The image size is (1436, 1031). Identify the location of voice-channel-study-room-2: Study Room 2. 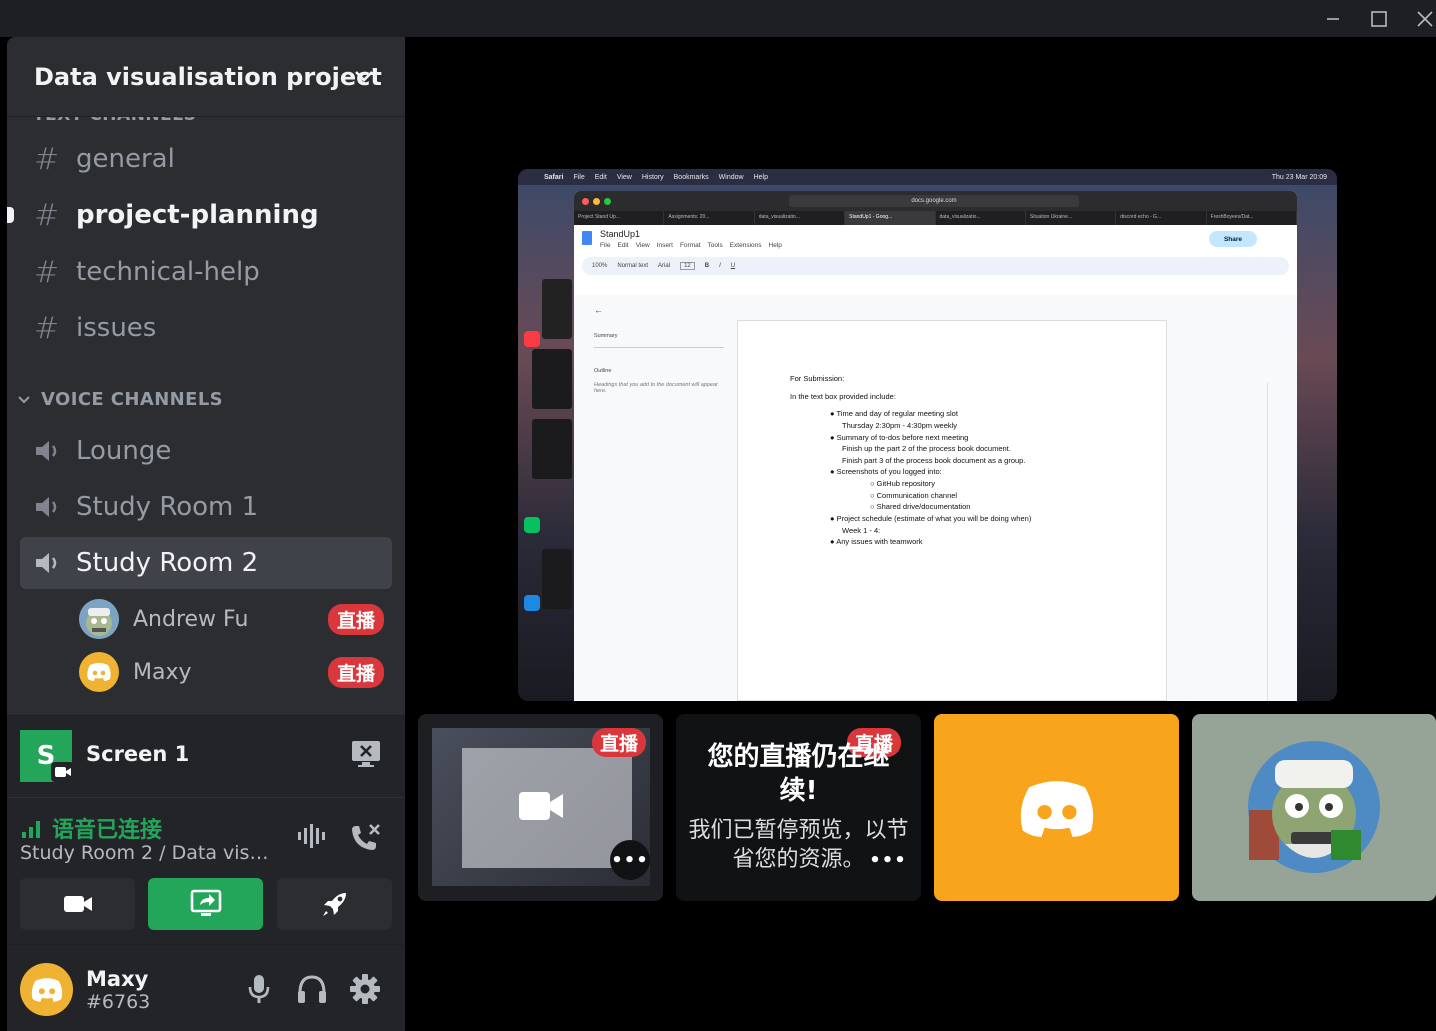
(206, 563).